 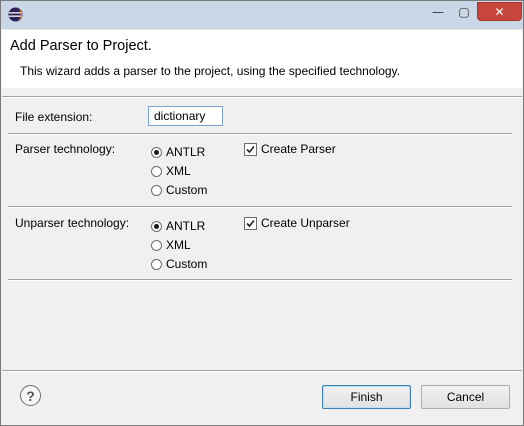 I want to click on help-icon: ?, so click(x=30, y=395).